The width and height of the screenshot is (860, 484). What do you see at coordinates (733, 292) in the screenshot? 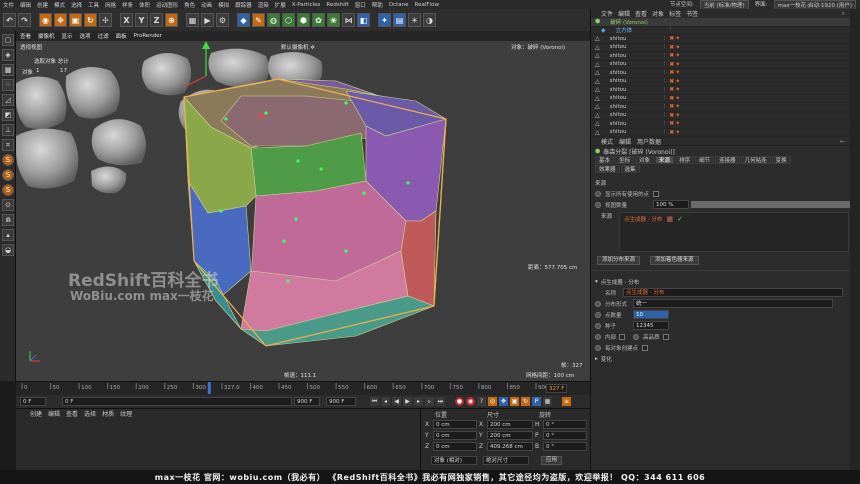
I see `name-field: 点生成器 - 分布` at bounding box center [733, 292].